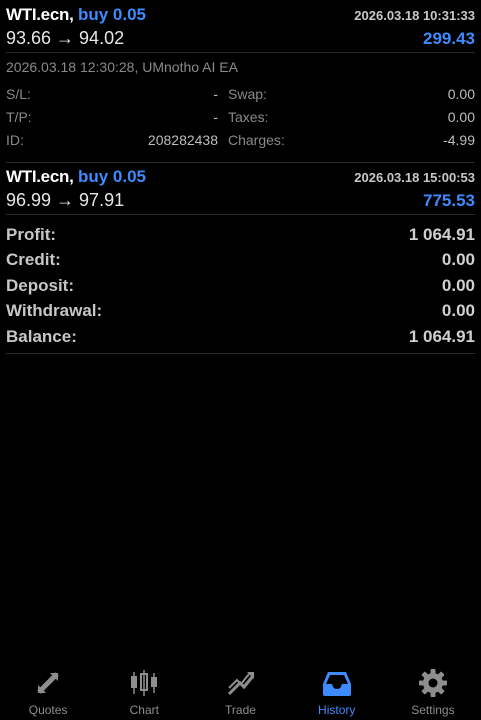  What do you see at coordinates (256, 139) in the screenshot?
I see `charges-label: Charges:` at bounding box center [256, 139].